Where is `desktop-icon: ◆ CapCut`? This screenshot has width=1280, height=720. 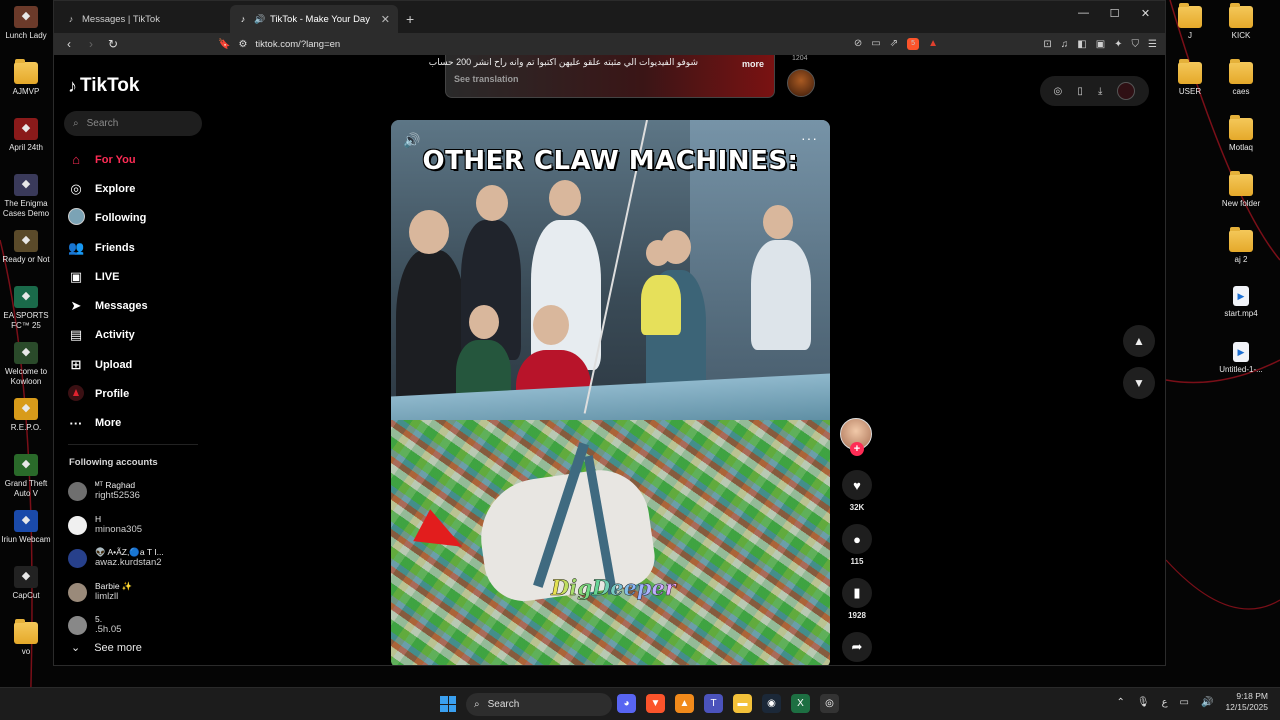 desktop-icon: ◆ CapCut is located at coordinates (27, 583).